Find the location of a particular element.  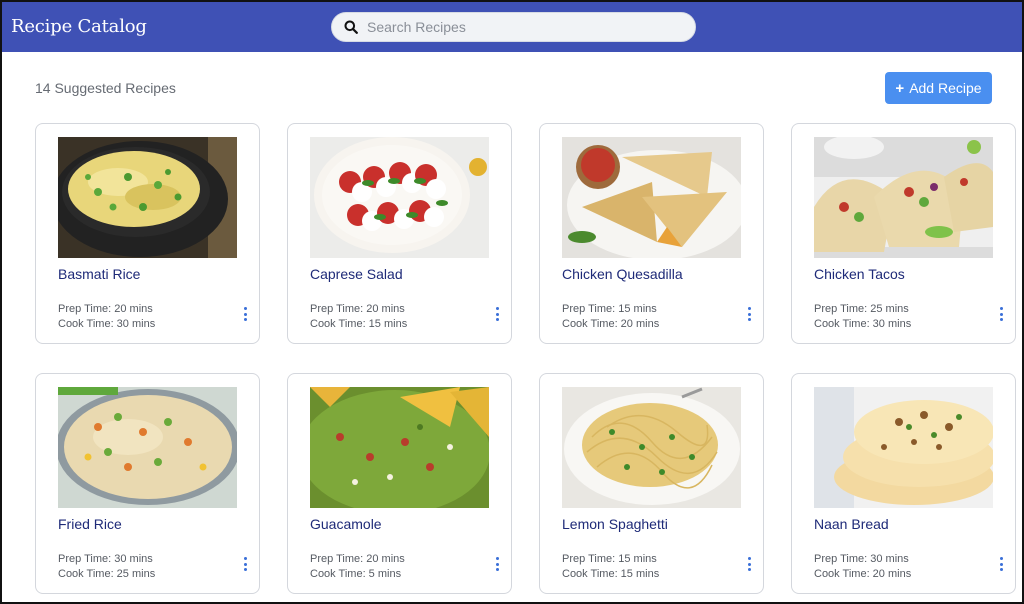

add-recipe-button: + Add Recipe is located at coordinates (938, 88).